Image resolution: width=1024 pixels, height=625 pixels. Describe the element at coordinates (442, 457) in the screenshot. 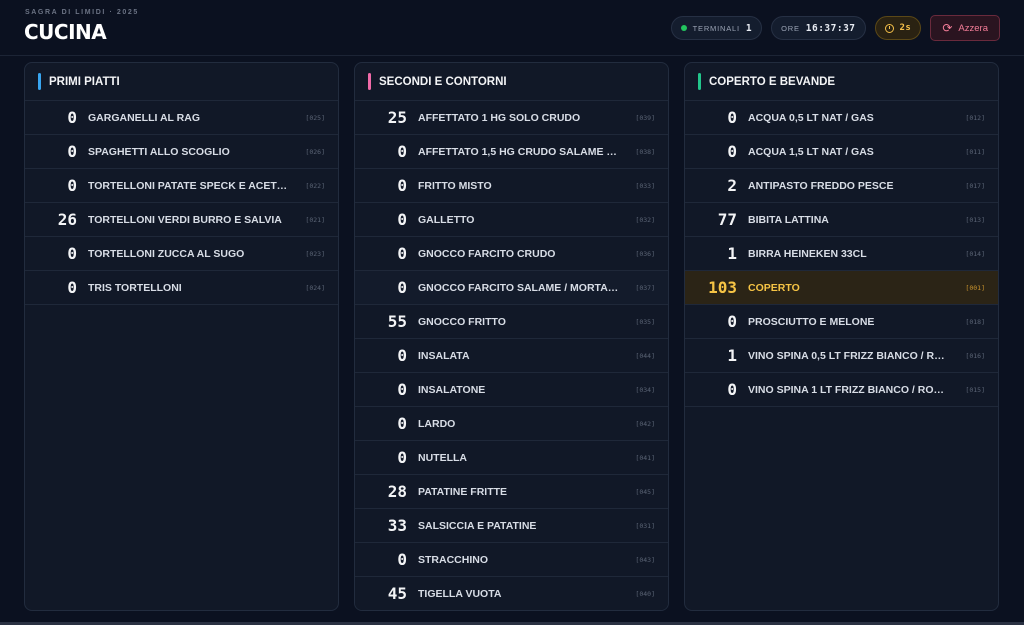

I see `item-name: NUTELLA` at that location.